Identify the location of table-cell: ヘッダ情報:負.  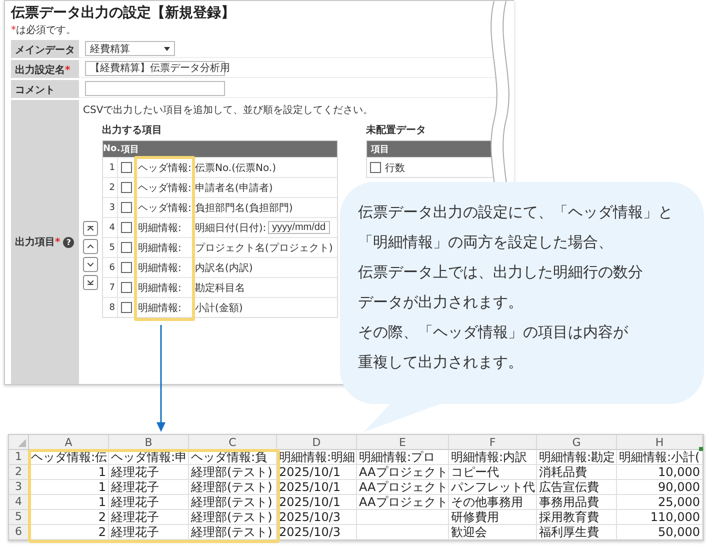
(233, 457).